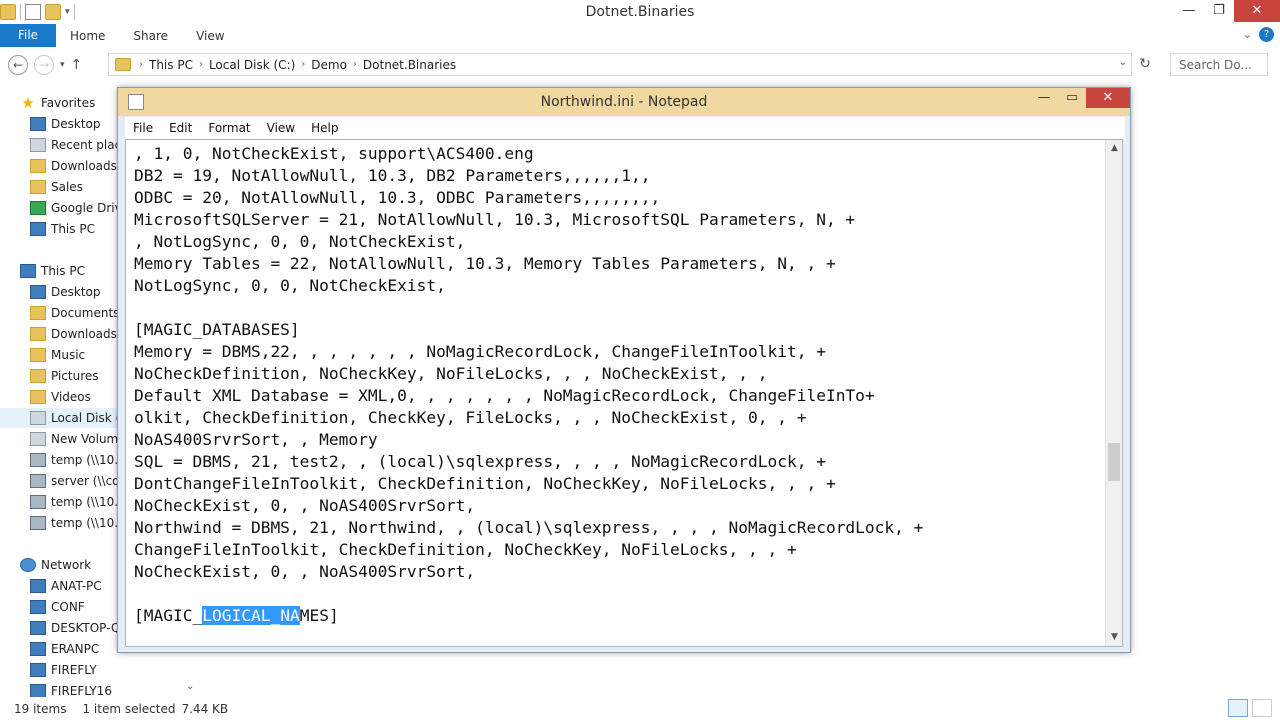 Image resolution: width=1280 pixels, height=720 pixels. What do you see at coordinates (1247, 34) in the screenshot?
I see `expand-ribbon-icon: ⌄` at bounding box center [1247, 34].